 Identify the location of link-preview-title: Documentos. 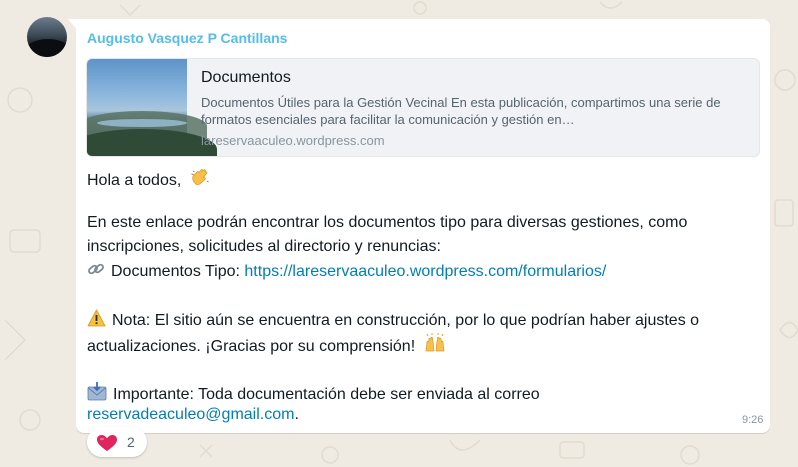
(246, 77).